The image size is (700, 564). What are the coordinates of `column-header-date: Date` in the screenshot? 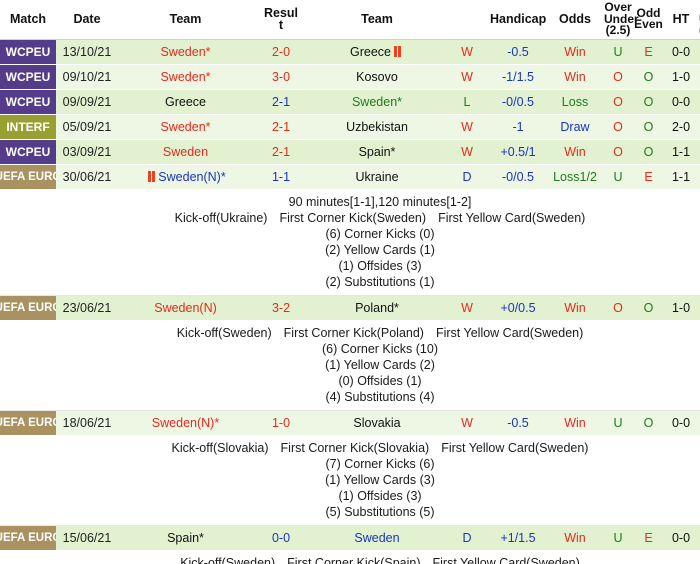 It's located at (87, 20).